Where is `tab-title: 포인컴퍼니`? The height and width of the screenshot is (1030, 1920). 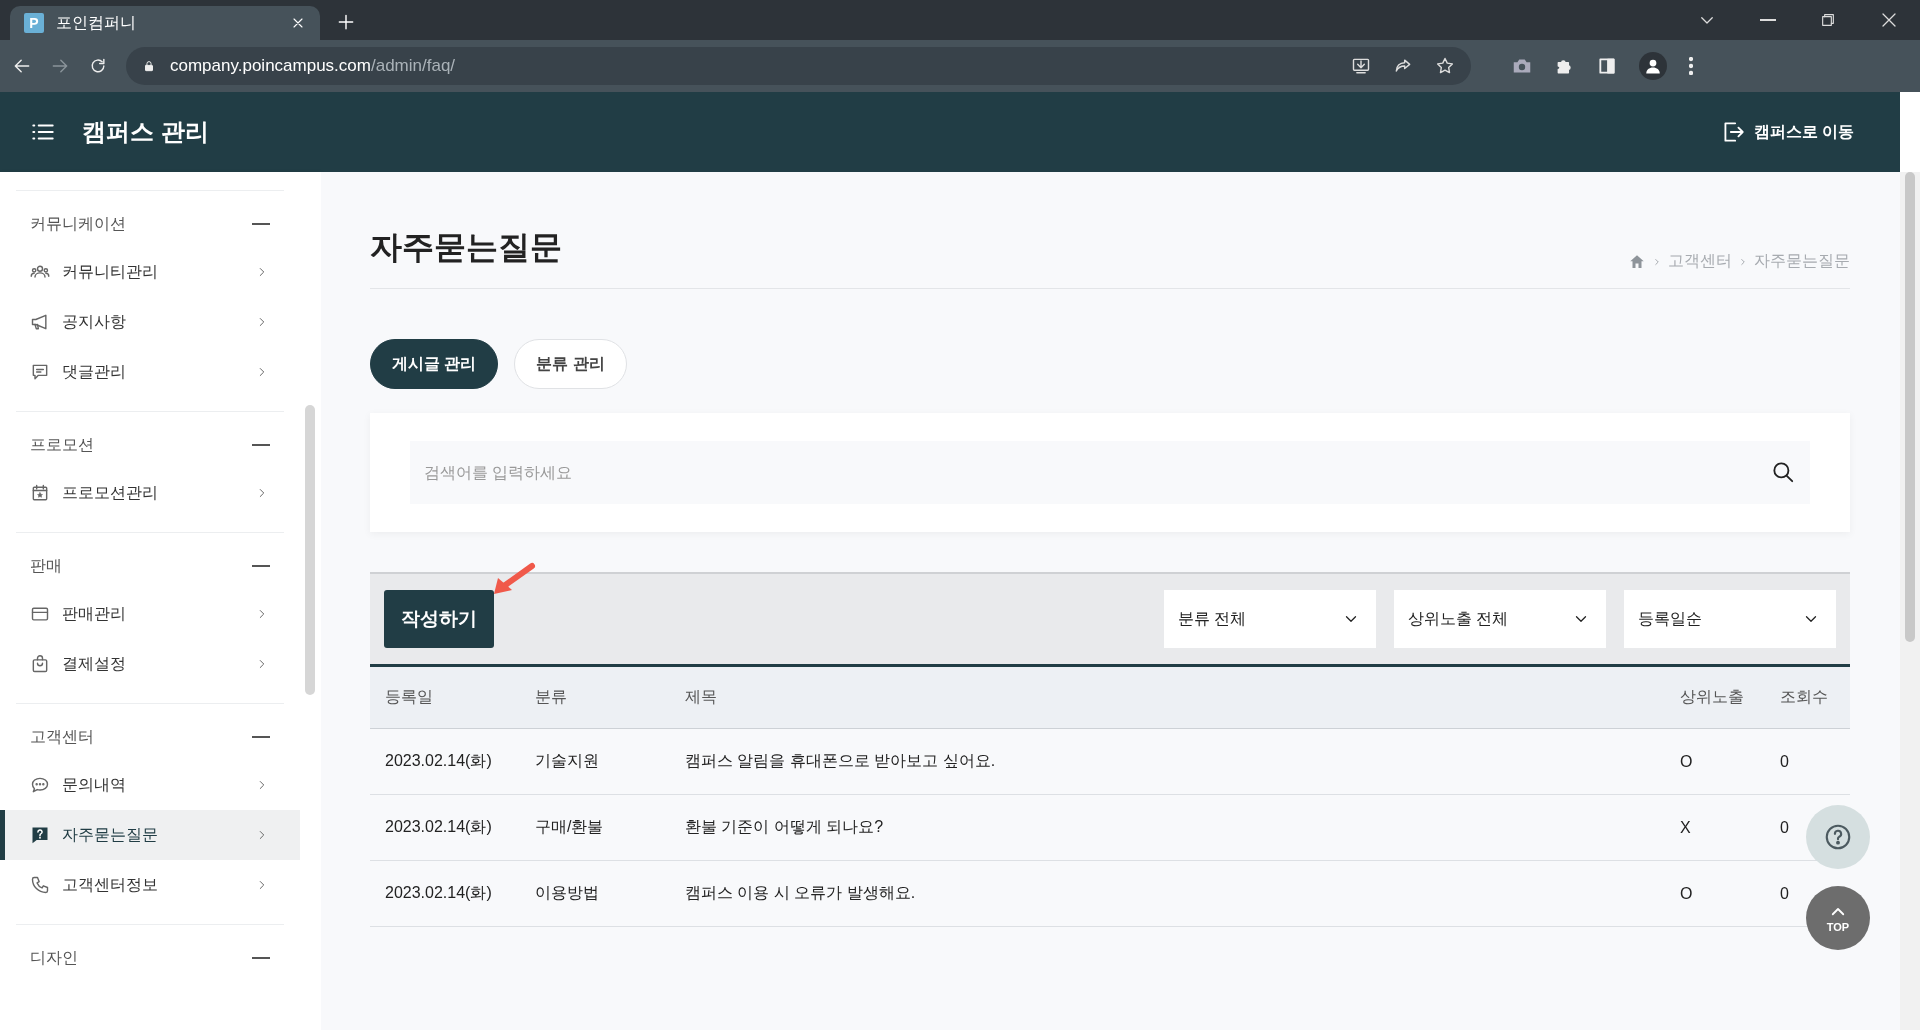 tab-title: 포인컴퍼니 is located at coordinates (96, 22).